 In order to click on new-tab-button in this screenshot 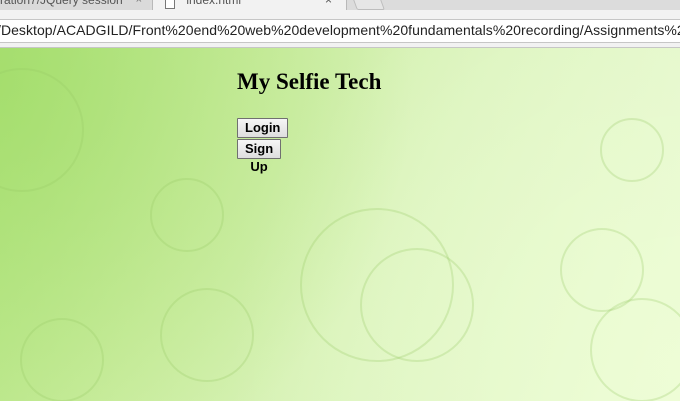, I will do `click(368, 5)`.